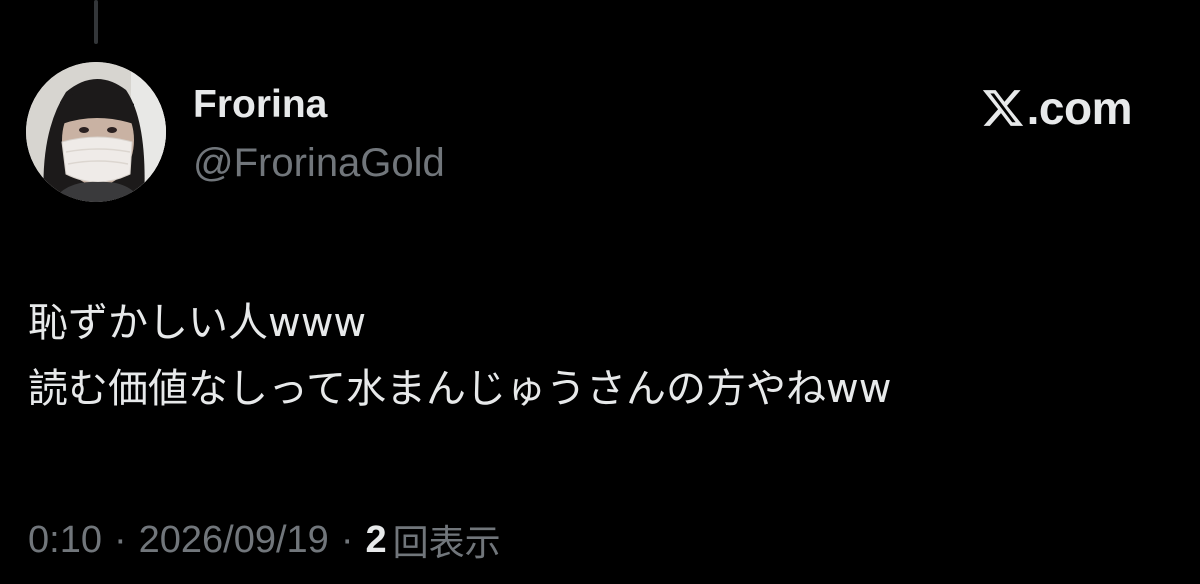 Image resolution: width=1200 pixels, height=584 pixels. Describe the element at coordinates (260, 105) in the screenshot. I see `display-name: Frorina` at that location.